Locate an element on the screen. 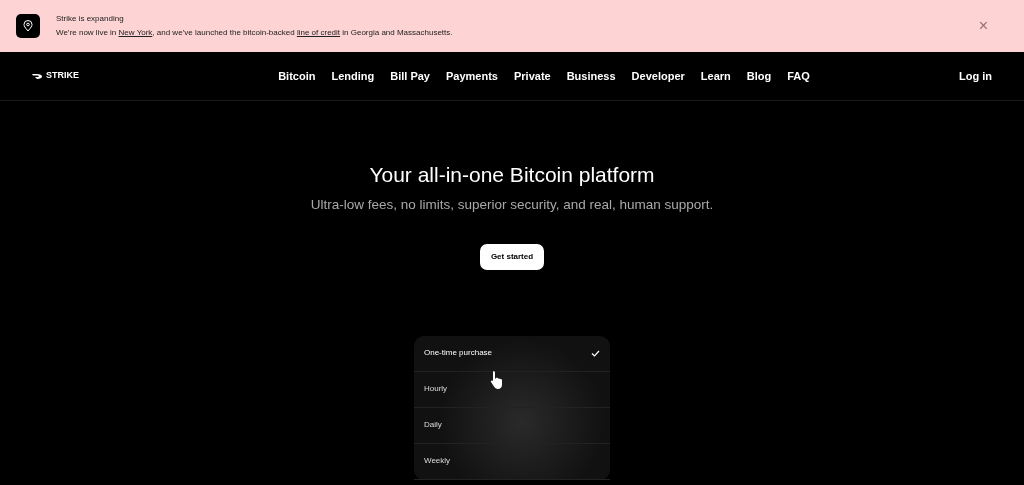  hero-title: Your all-in-one Bitcoin platform is located at coordinates (512, 175).